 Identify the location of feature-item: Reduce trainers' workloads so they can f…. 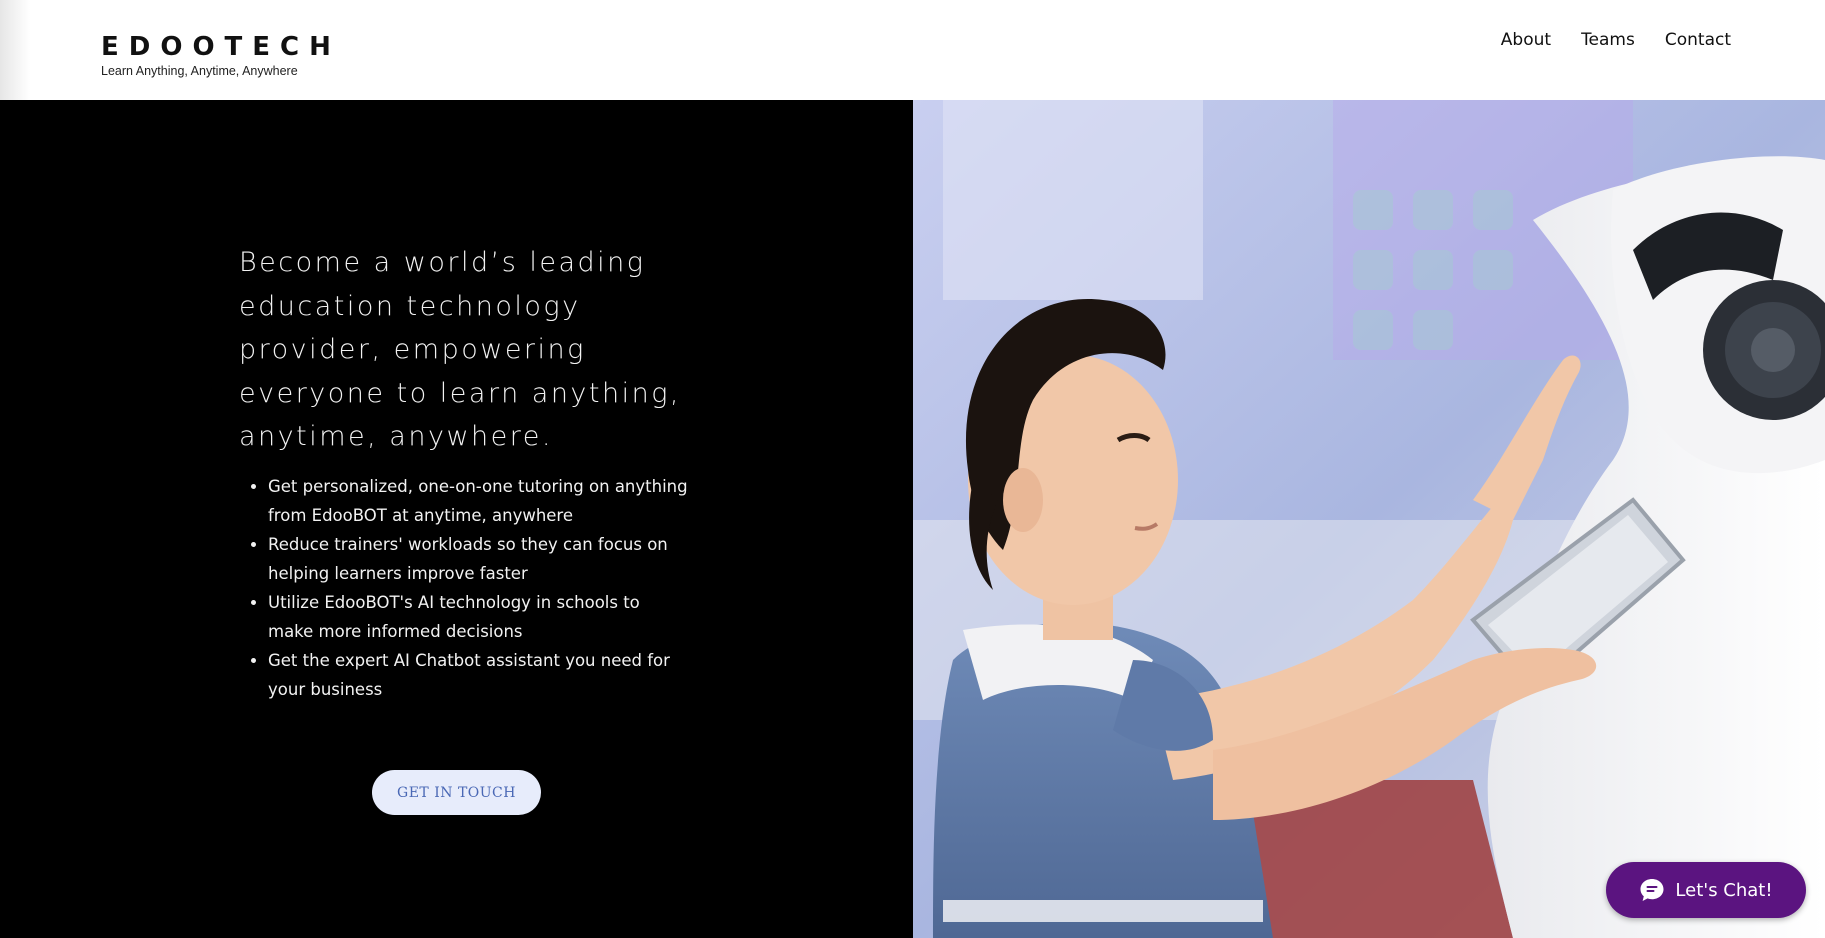
(478, 559).